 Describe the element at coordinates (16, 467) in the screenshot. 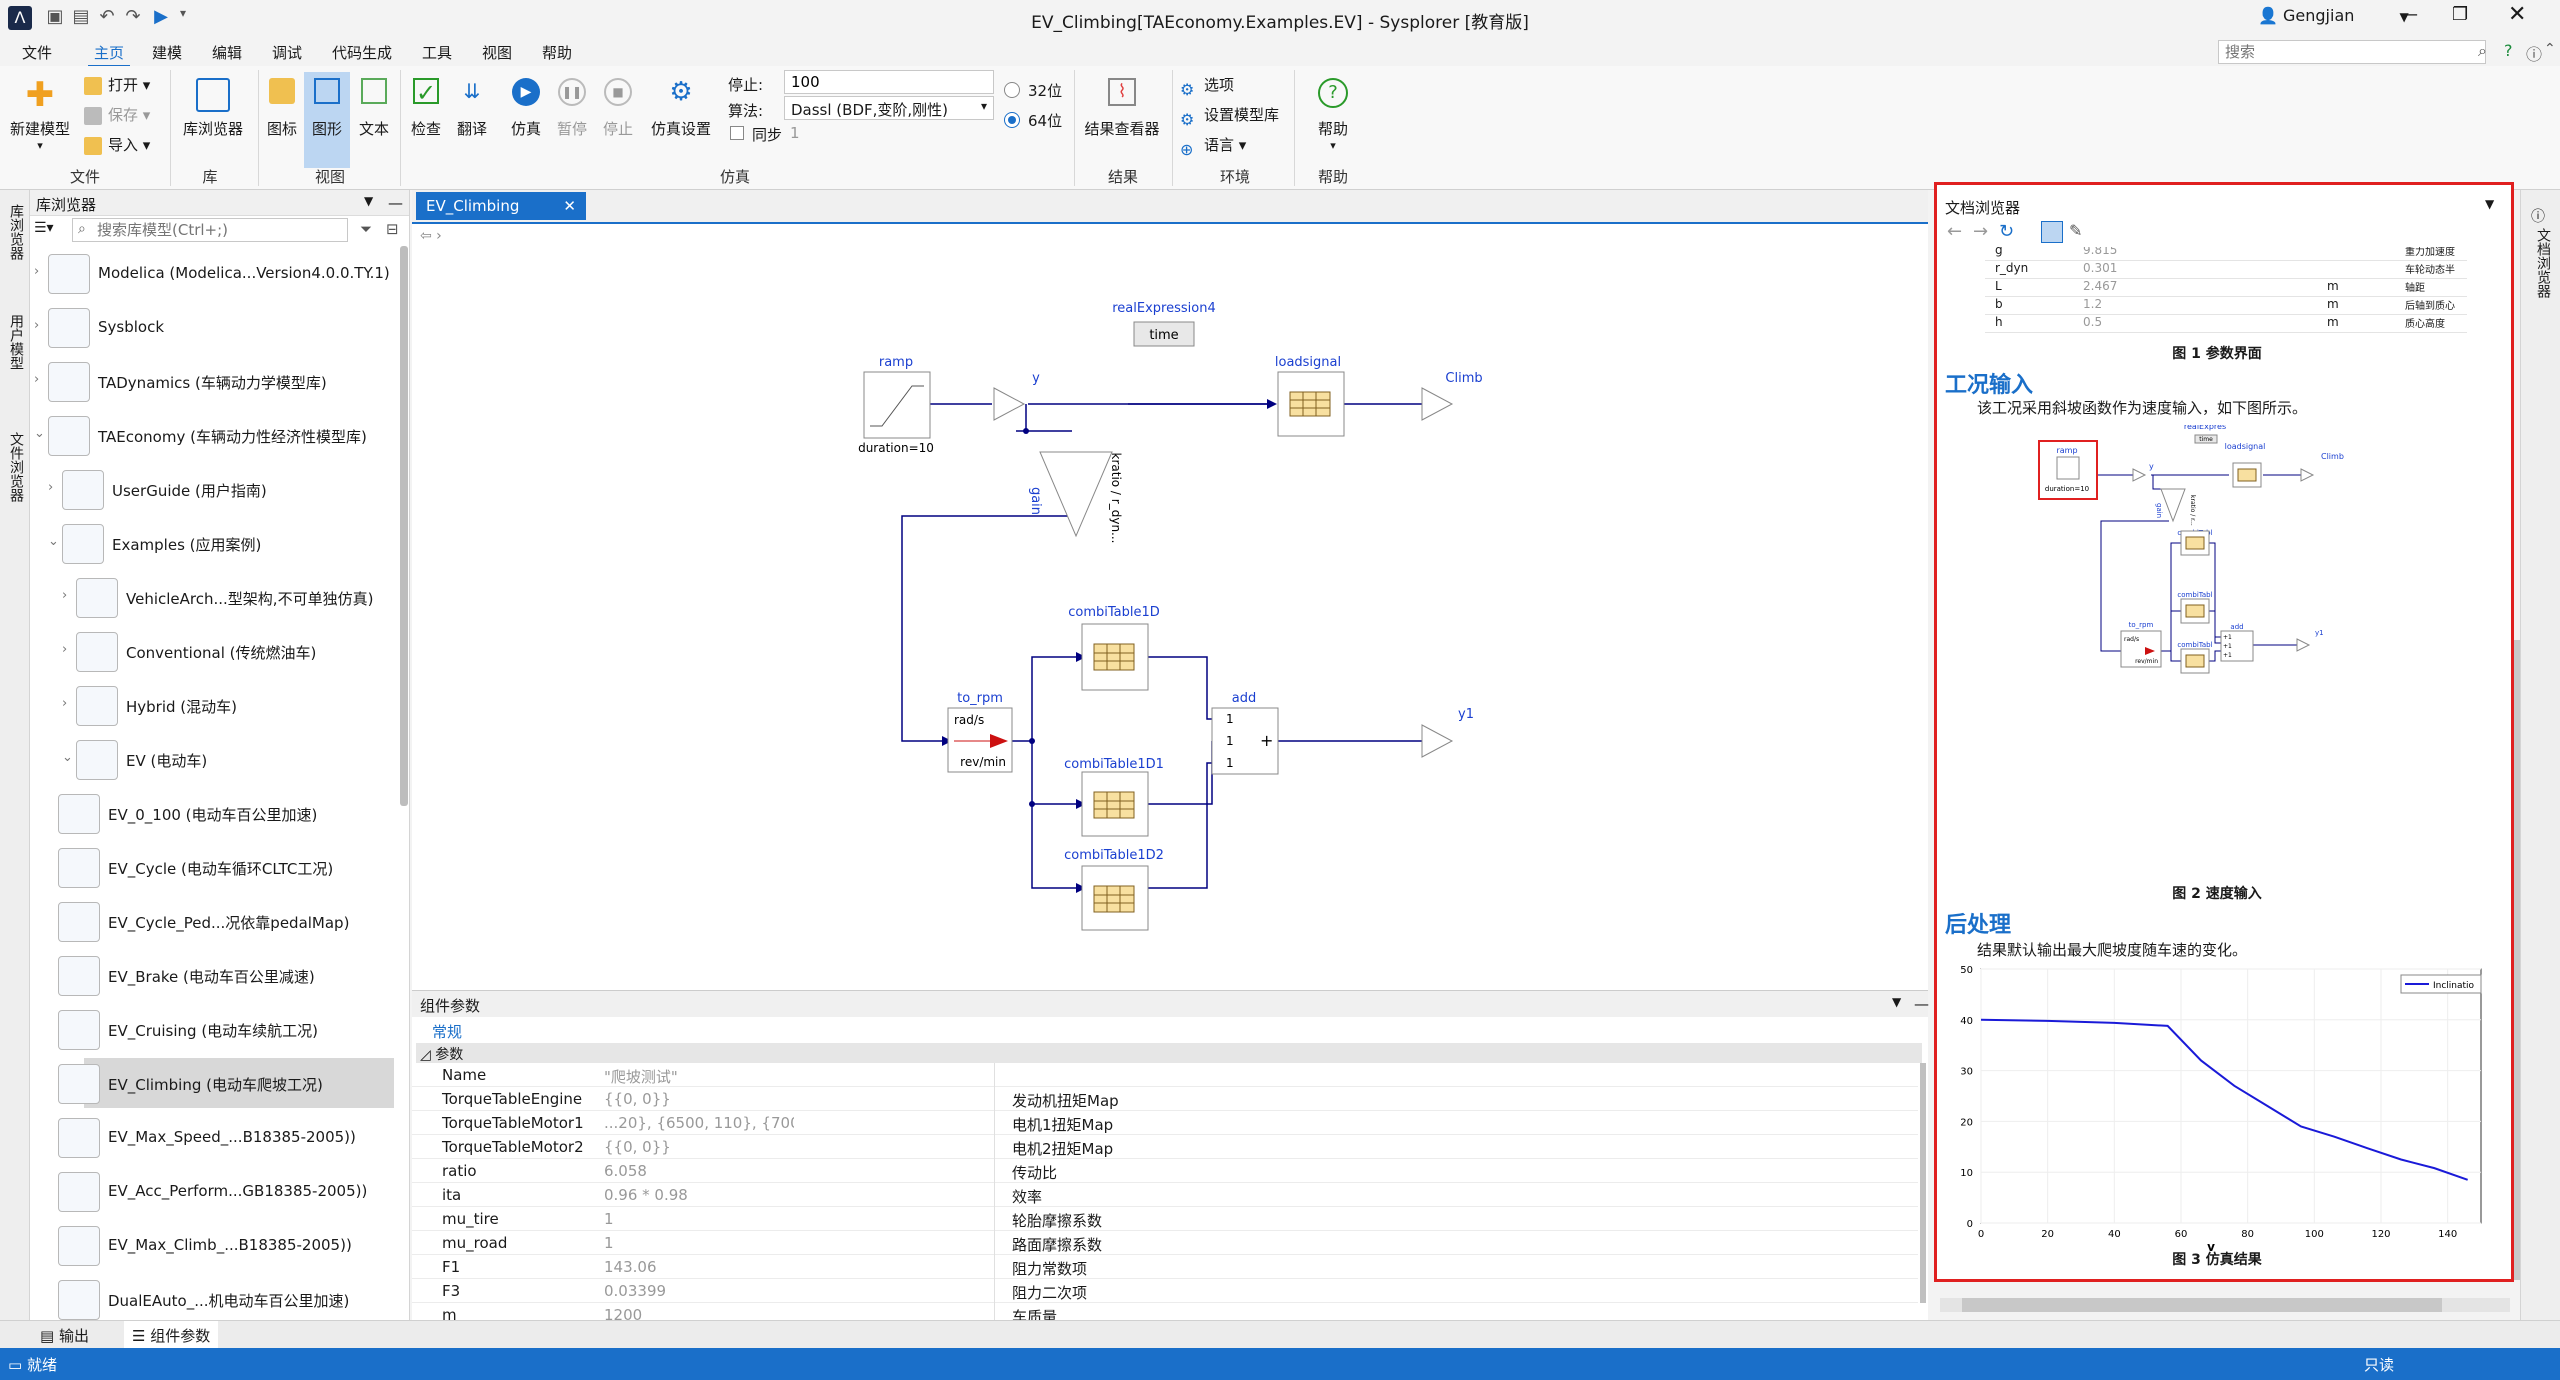

I see `side-tab-file-browser: 文件浏览器` at that location.